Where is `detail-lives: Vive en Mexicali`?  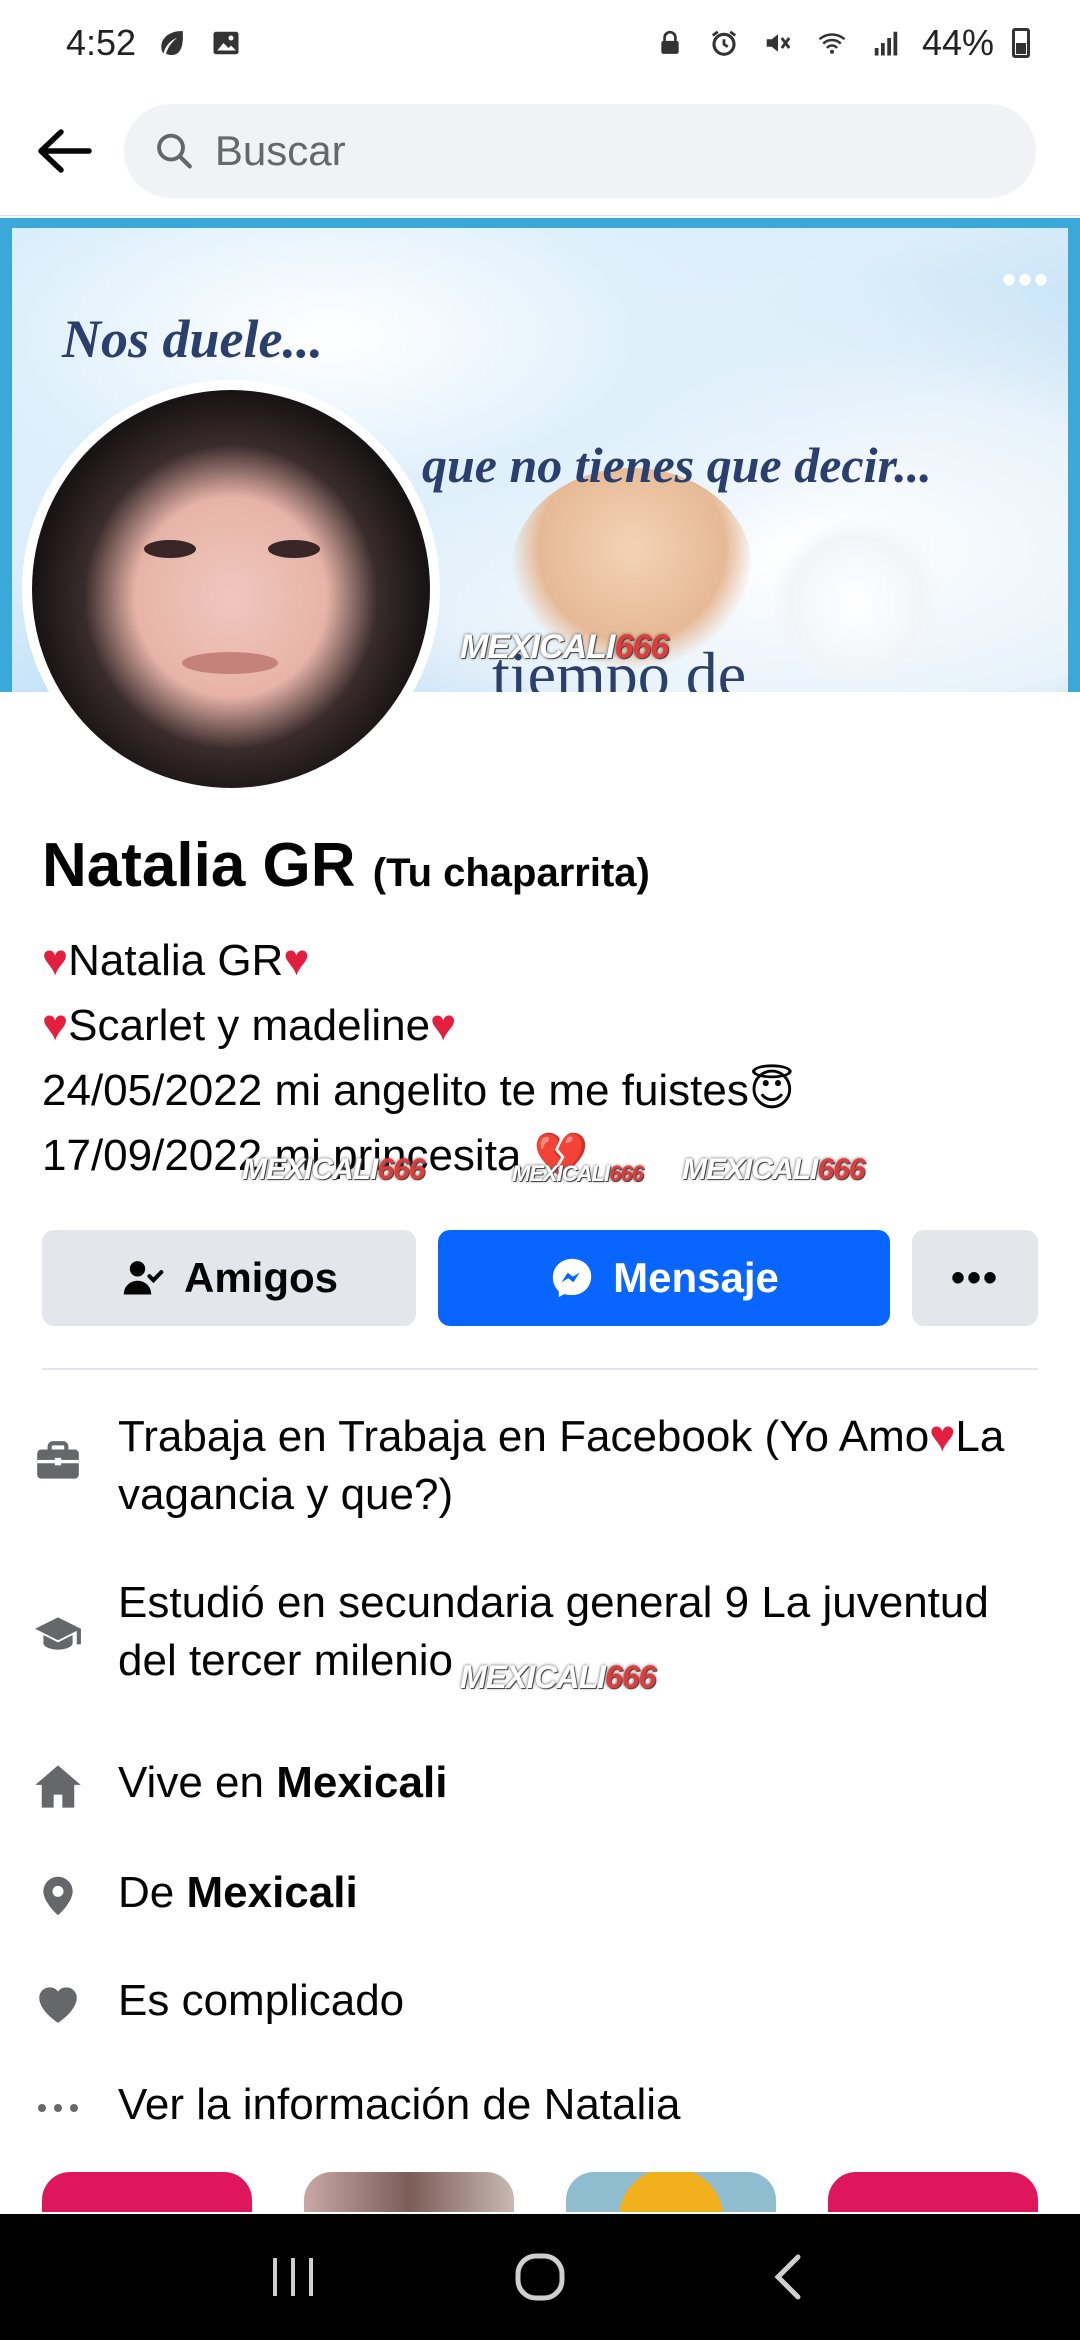
detail-lives: Vive en Mexicali is located at coordinates (540, 1789).